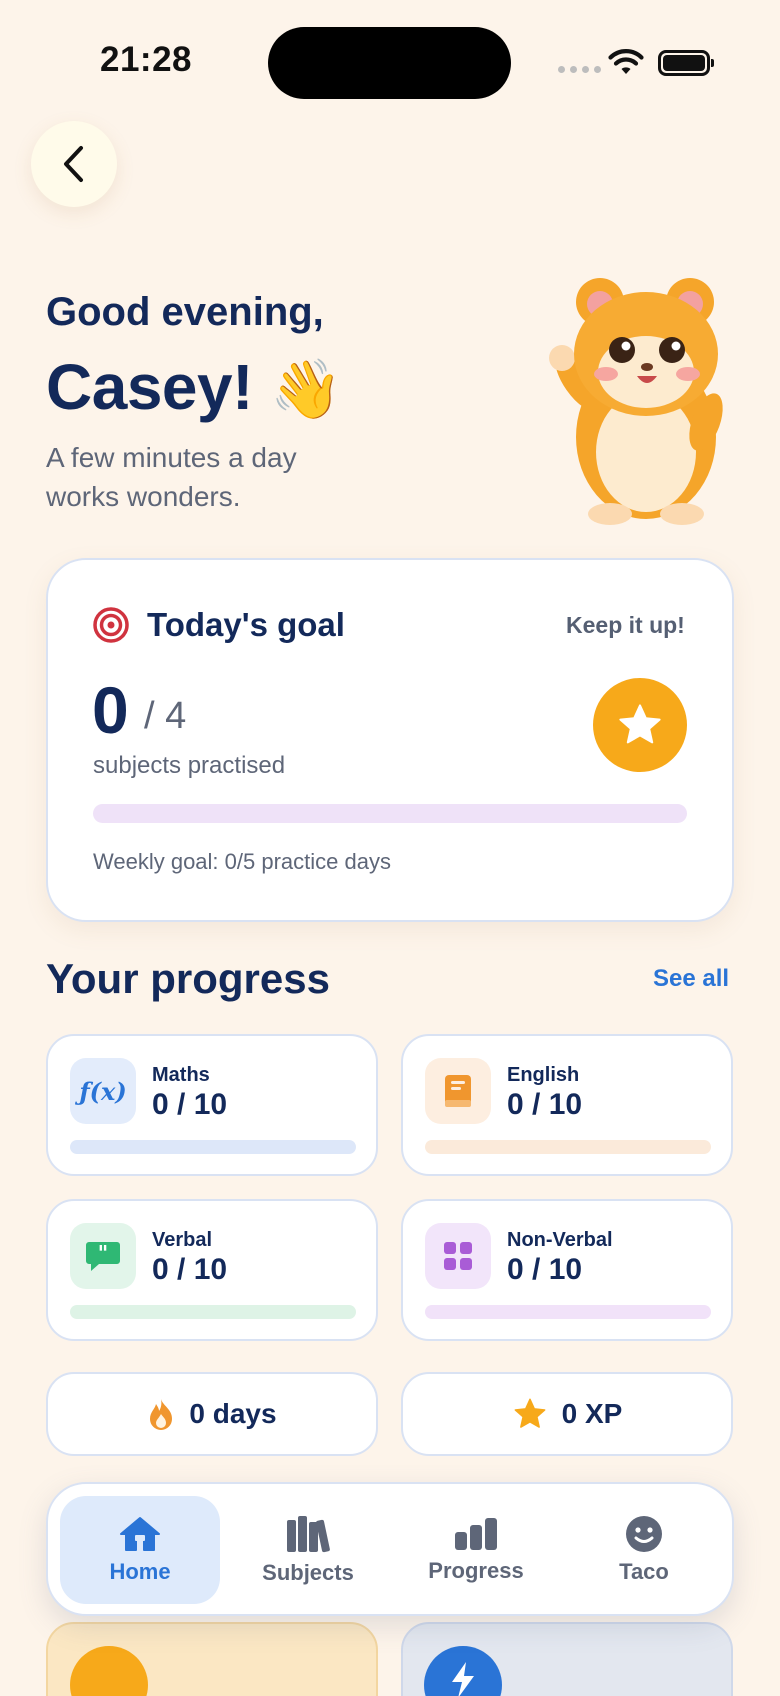 This screenshot has width=780, height=1696. I want to click on subject-name: Verbal, so click(182, 1240).